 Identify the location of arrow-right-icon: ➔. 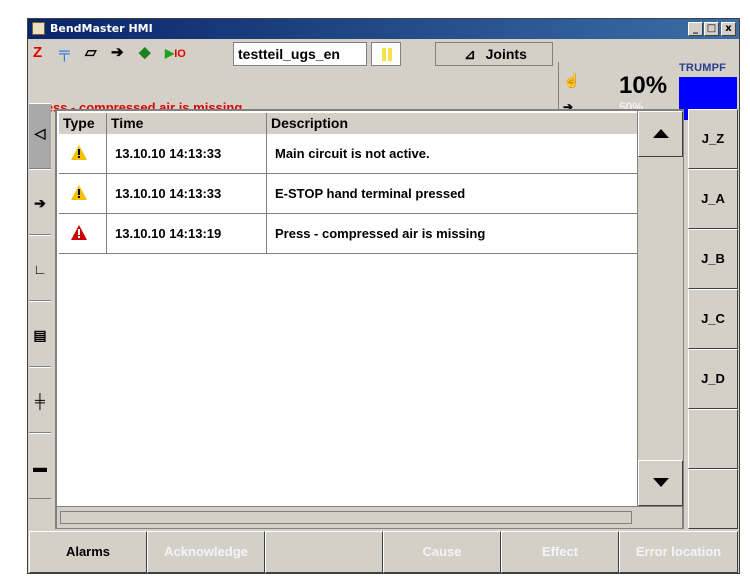
(117, 53).